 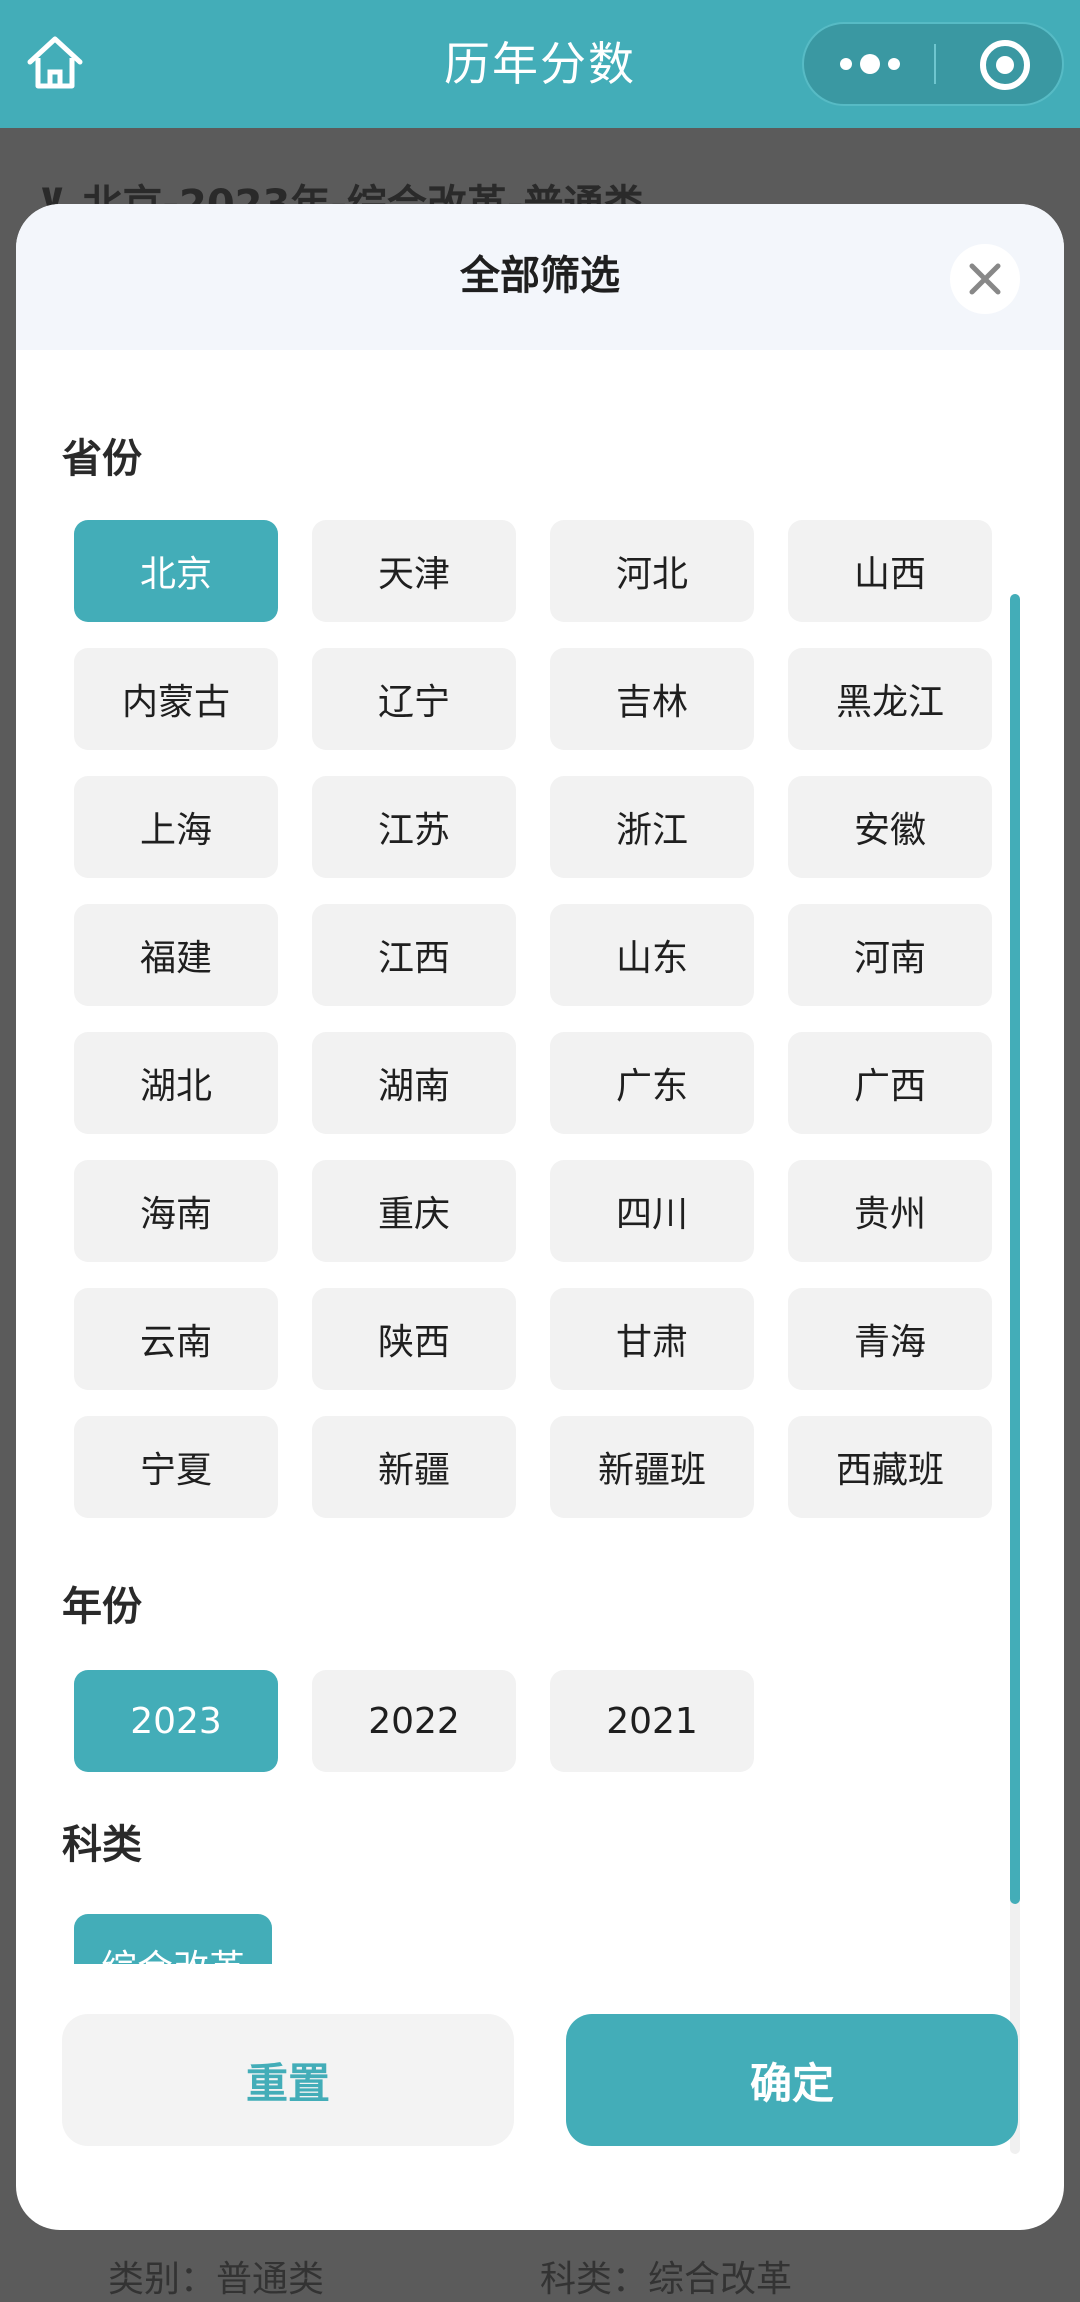 What do you see at coordinates (176, 1211) in the screenshot?
I see `province-option-chip: 海南` at bounding box center [176, 1211].